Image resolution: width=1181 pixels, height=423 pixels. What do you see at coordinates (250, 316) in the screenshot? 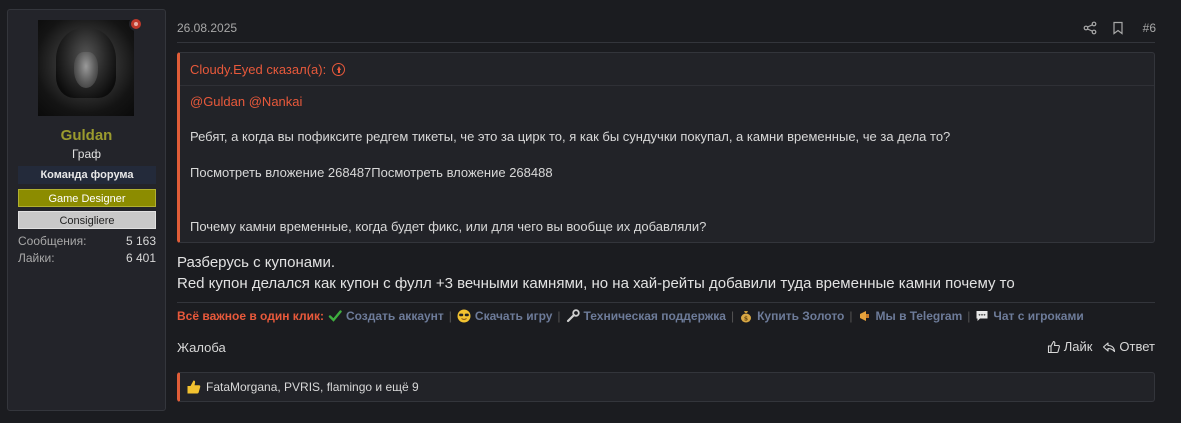
I see `promo-lead: Всё важное в один клик:` at bounding box center [250, 316].